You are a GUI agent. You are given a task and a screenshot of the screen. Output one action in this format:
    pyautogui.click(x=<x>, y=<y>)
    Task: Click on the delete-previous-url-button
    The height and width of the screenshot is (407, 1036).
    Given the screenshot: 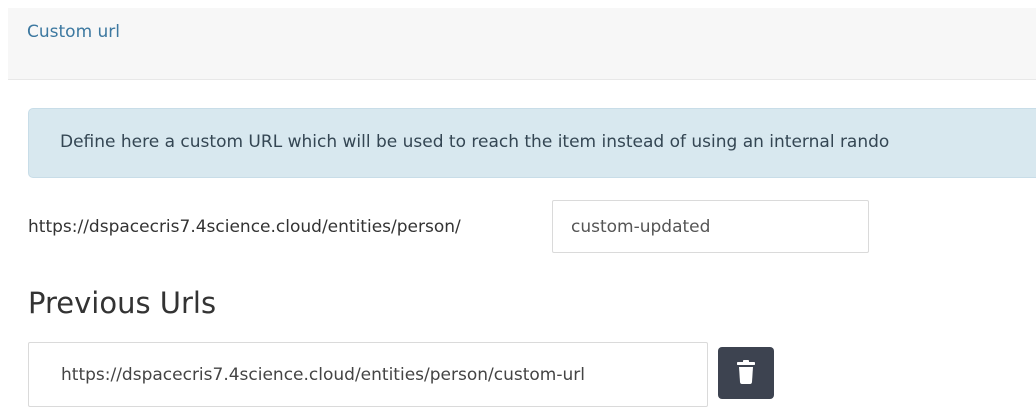 What is the action you would take?
    pyautogui.click(x=746, y=373)
    